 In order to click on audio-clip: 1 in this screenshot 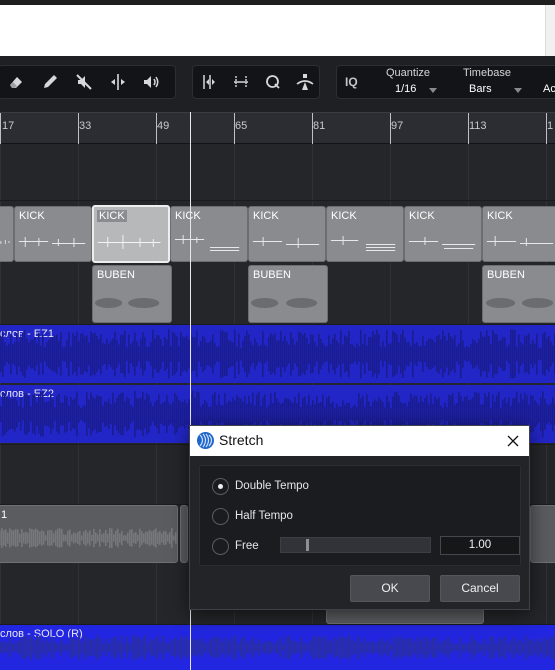, I will do `click(89, 534)`.